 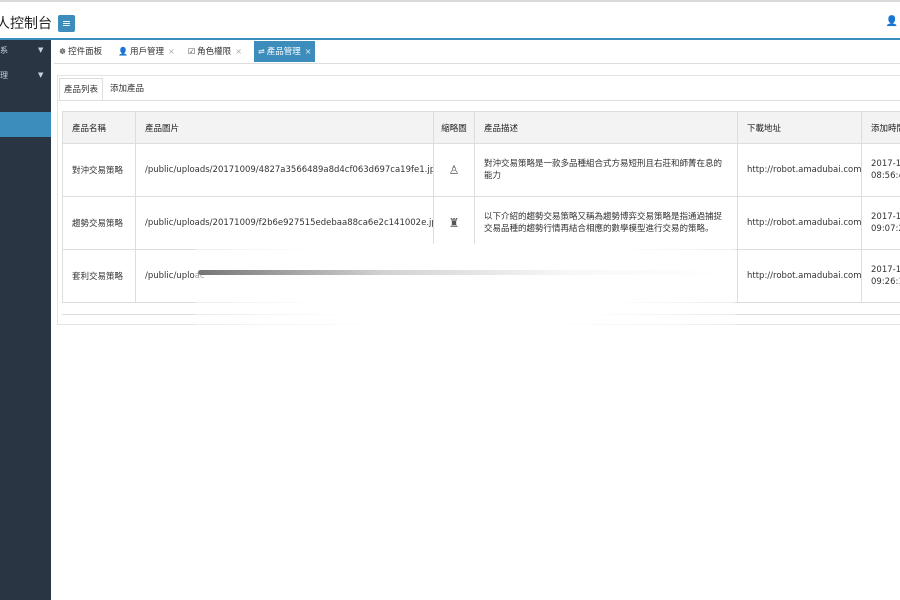 I want to click on subtab-add-product: 添加產品, so click(x=127, y=89).